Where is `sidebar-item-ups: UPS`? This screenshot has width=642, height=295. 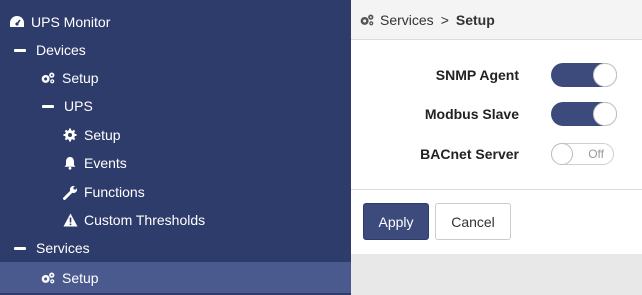 sidebar-item-ups: UPS is located at coordinates (175, 106).